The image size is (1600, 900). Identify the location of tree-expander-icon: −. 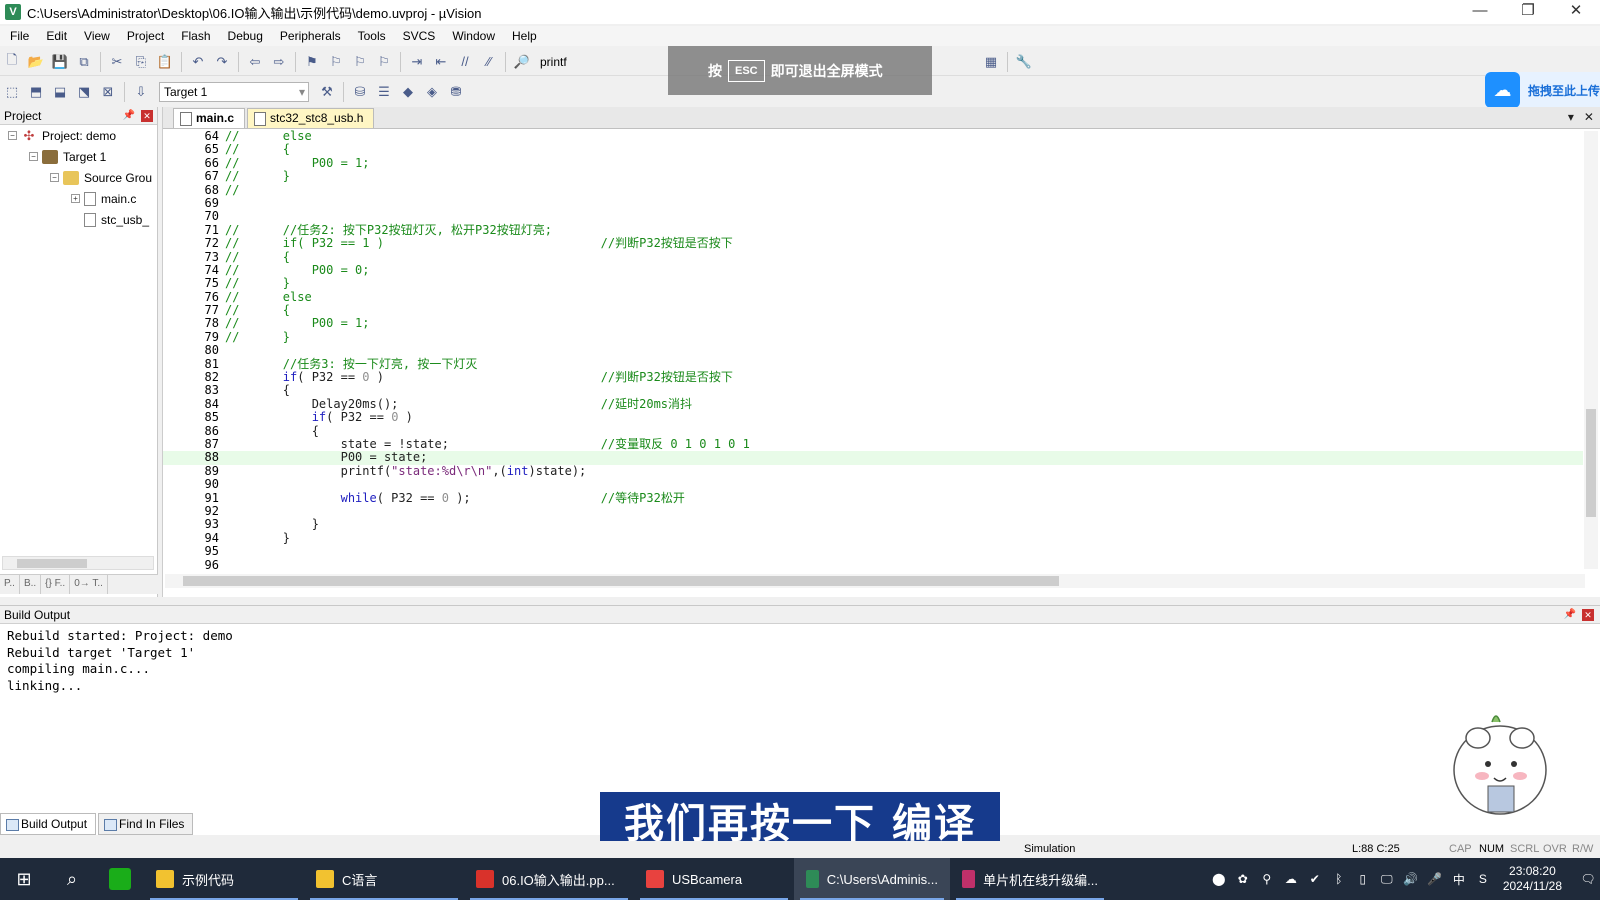
(54, 177).